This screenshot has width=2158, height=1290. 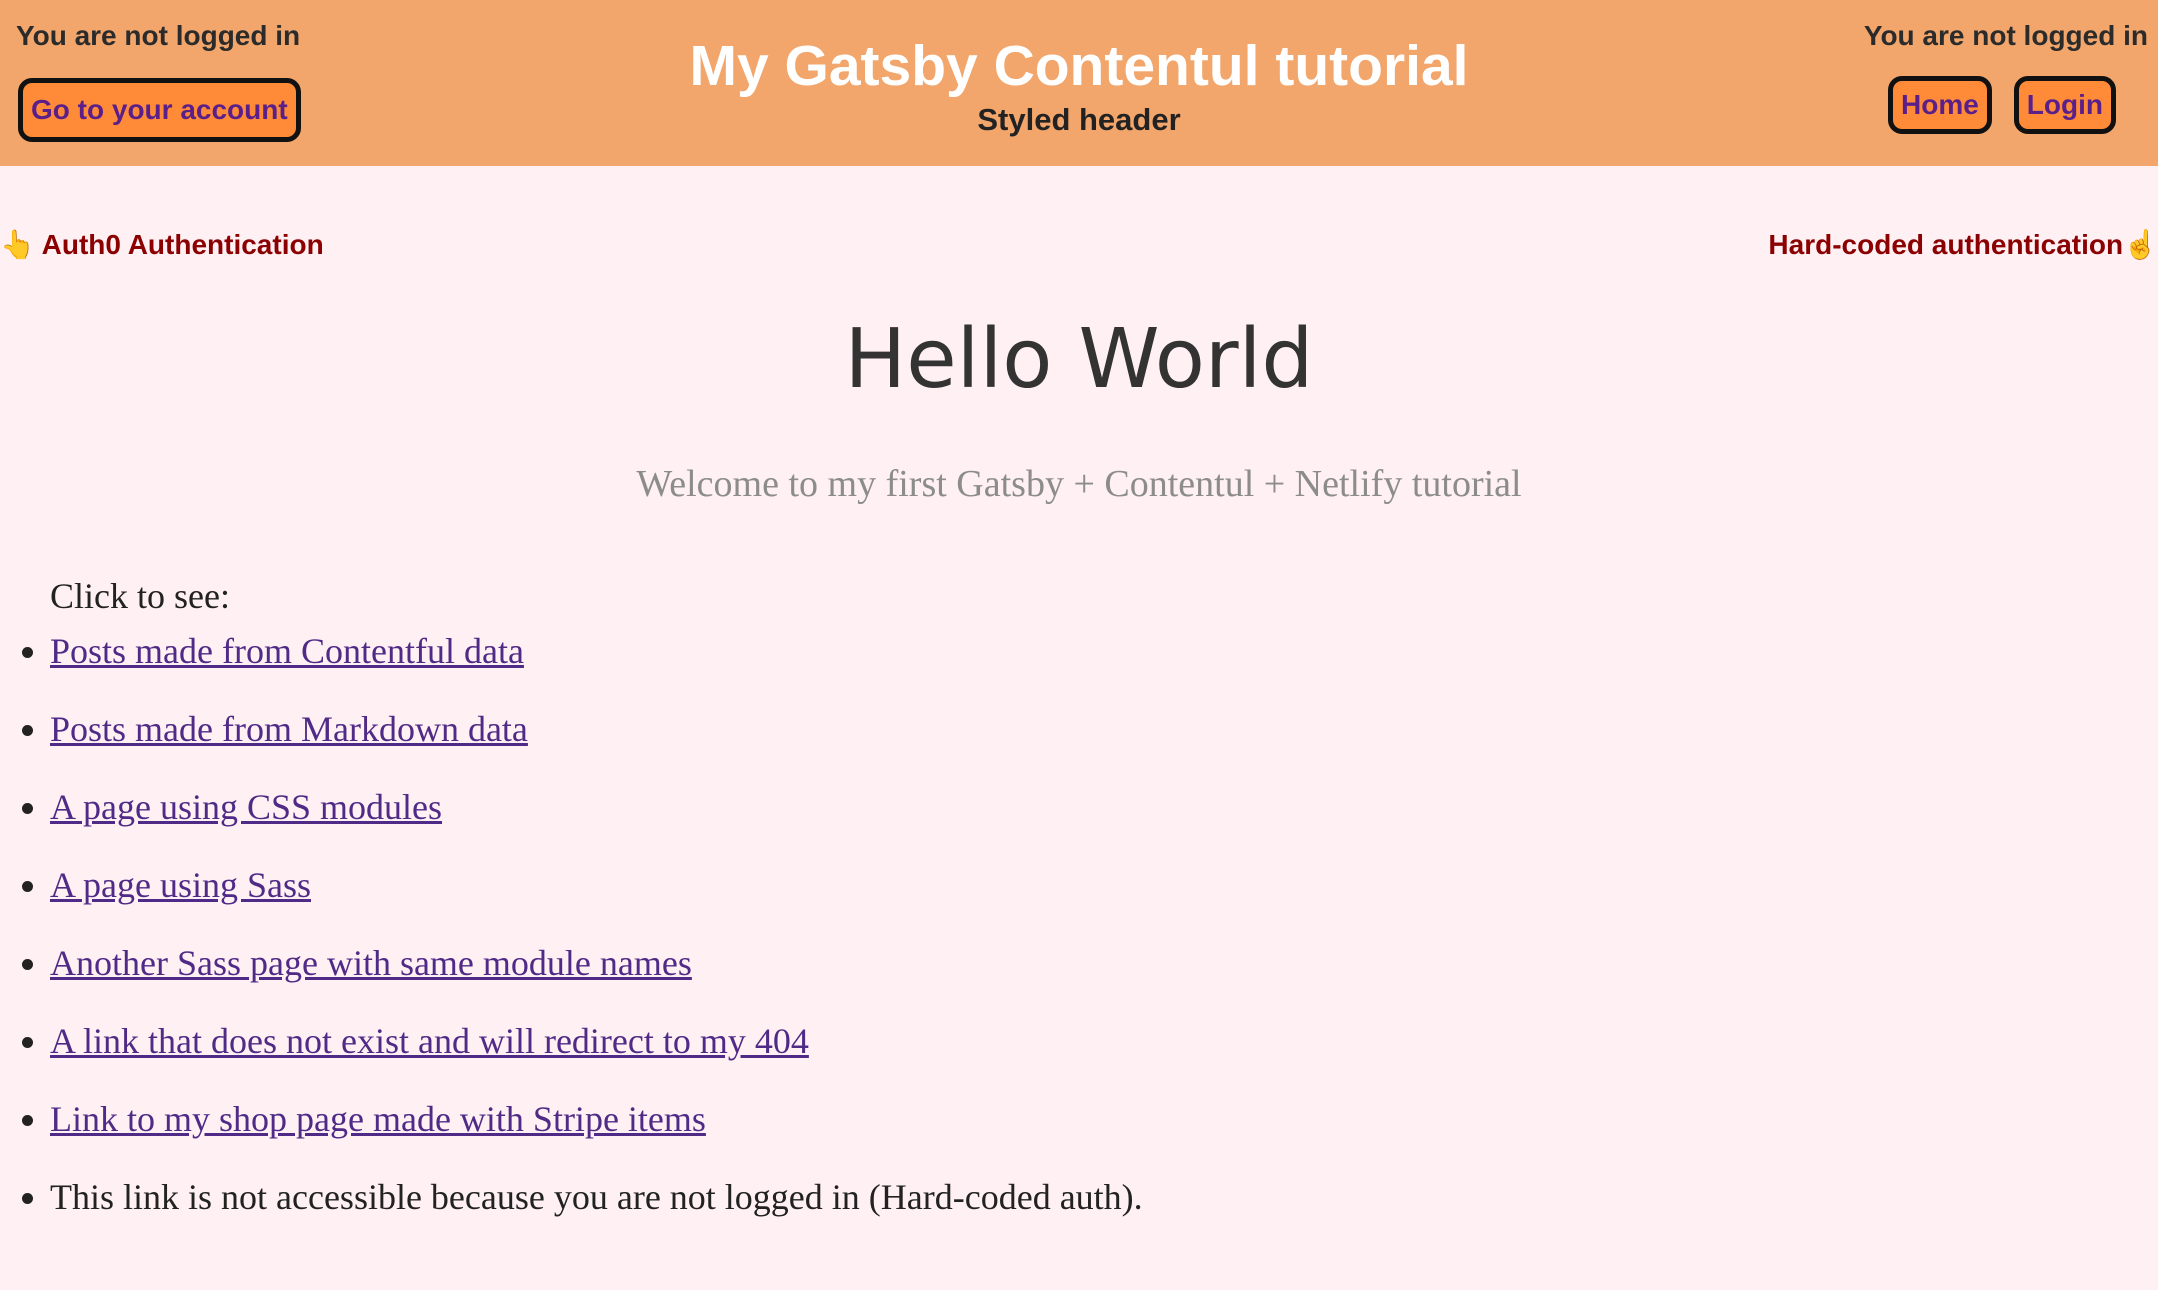 I want to click on login-status-right: You are not logged in, so click(x=2005, y=35).